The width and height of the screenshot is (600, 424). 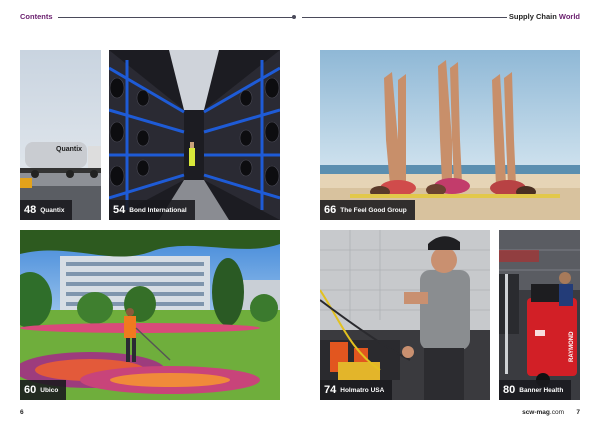 I want to click on website-name: scw-mag, so click(x=536, y=412).